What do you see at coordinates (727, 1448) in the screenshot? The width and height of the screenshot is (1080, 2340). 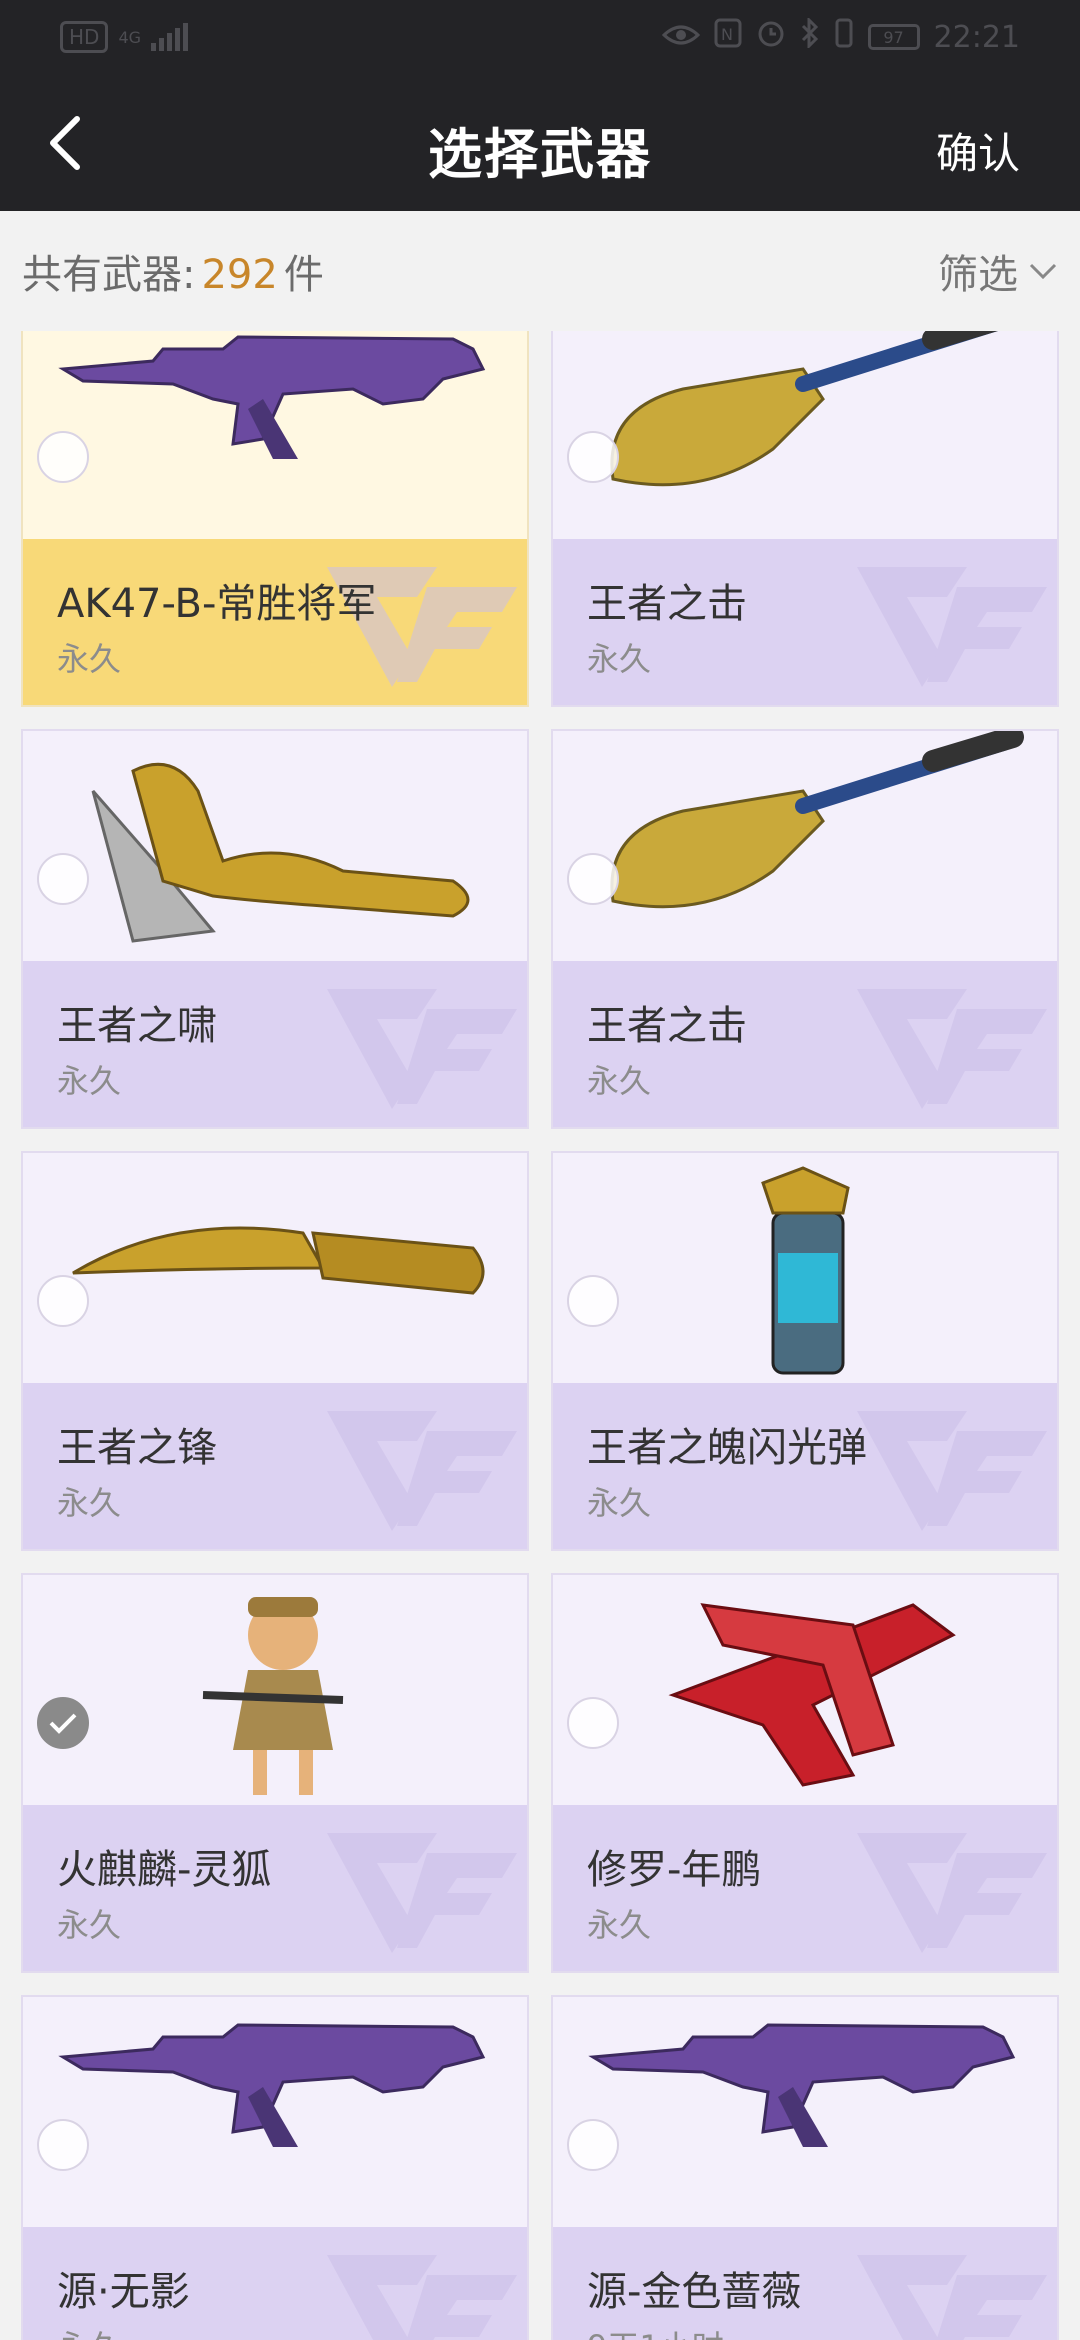 I see `weapon-name: 王者之魄闪光弹` at bounding box center [727, 1448].